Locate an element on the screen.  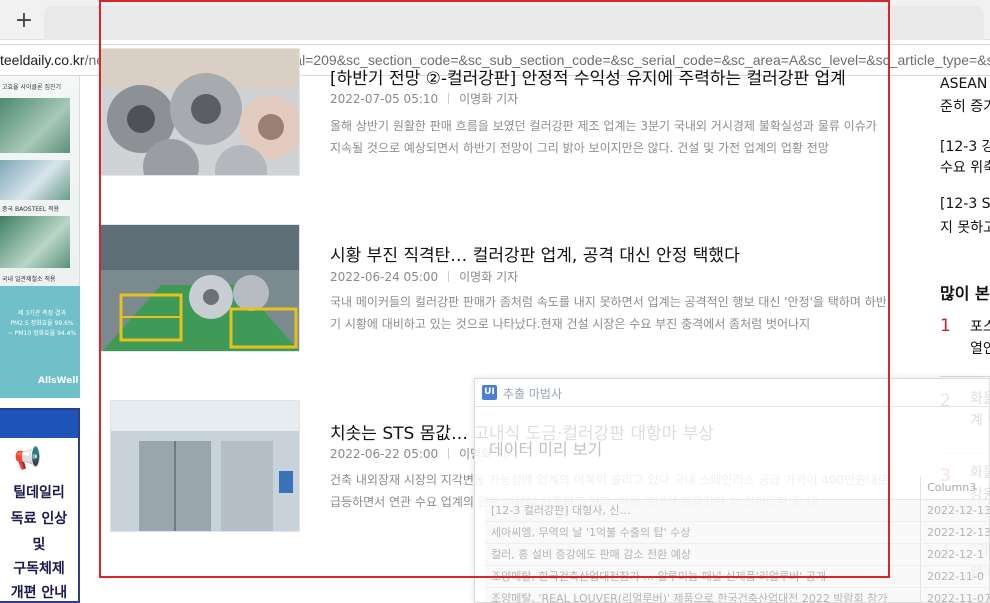
article-title: 시황 부진 직격탄… 컬러강판 업계, 공격 대신 안정 택했다 is located at coordinates (535, 253).